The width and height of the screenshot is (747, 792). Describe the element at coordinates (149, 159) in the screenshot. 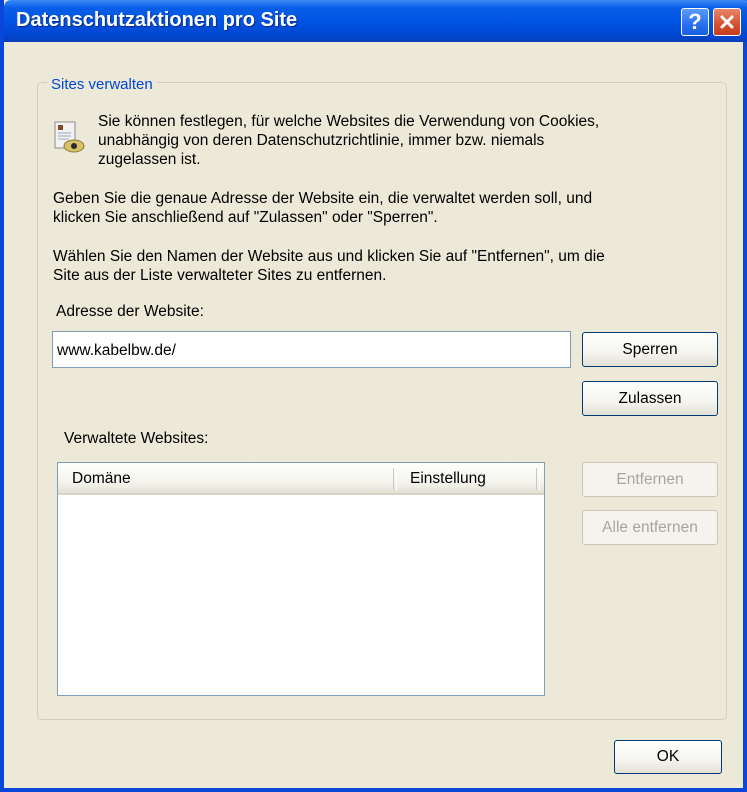

I see `intro-text-line-3: zugelassen ist.` at that location.